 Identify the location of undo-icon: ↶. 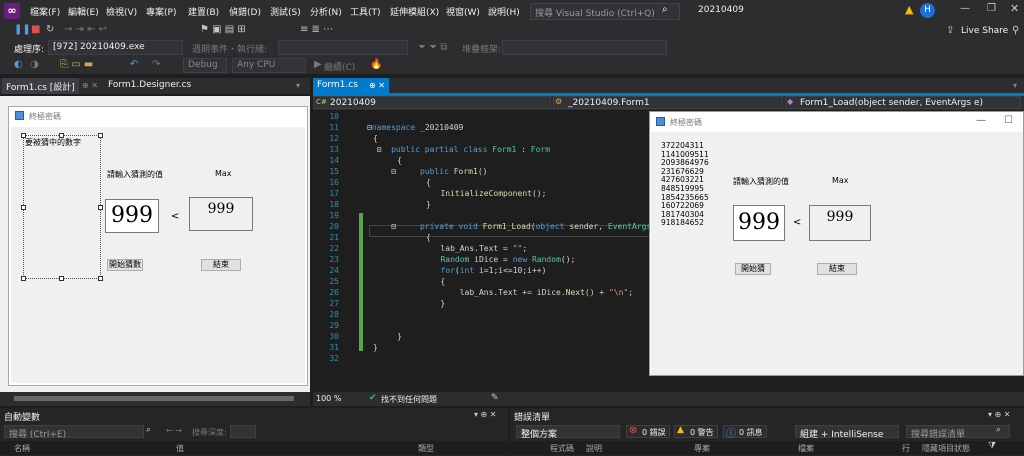
(134, 64).